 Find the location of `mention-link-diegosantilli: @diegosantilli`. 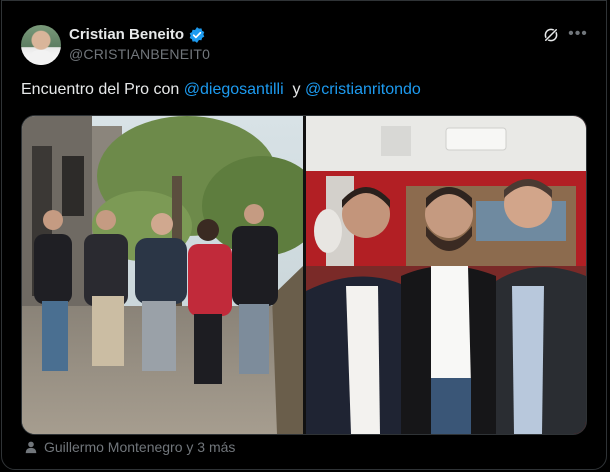

mention-link-diegosantilli: @diegosantilli is located at coordinates (234, 89).